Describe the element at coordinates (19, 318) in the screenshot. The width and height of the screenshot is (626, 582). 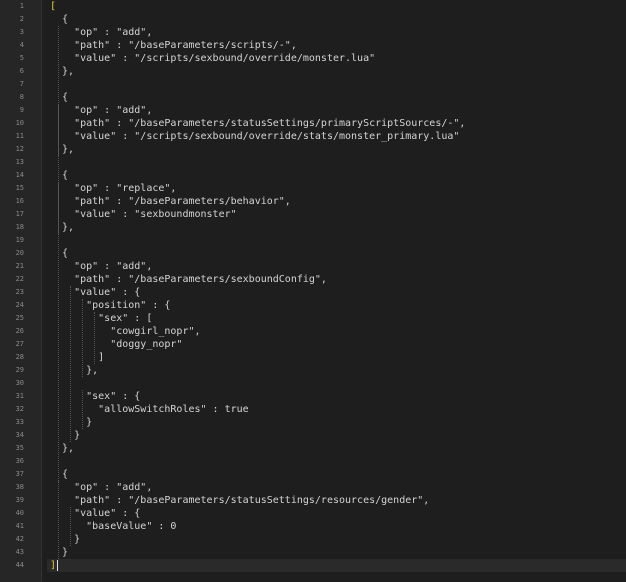
I see `line-number: 25` at that location.